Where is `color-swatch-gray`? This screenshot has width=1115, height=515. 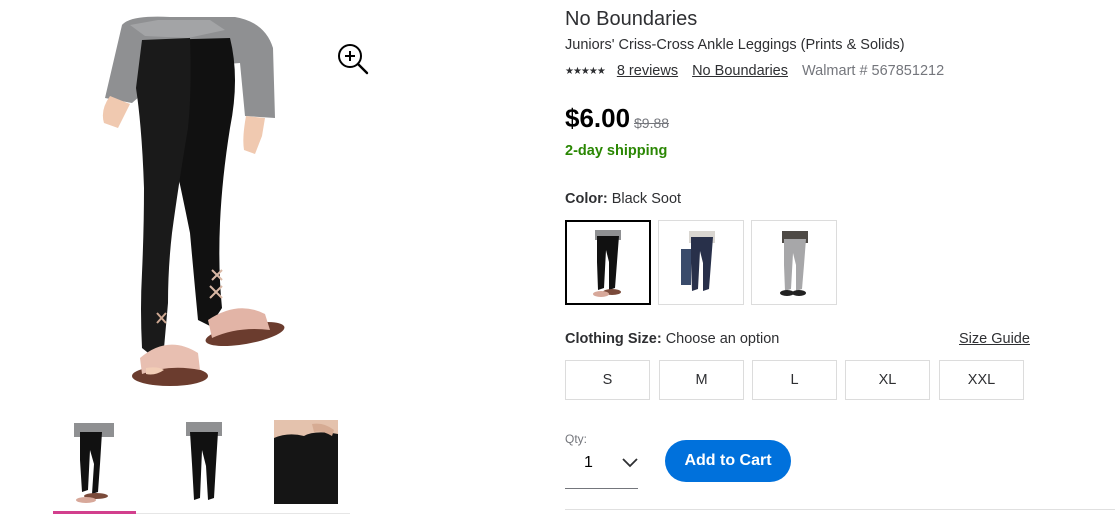 color-swatch-gray is located at coordinates (794, 262).